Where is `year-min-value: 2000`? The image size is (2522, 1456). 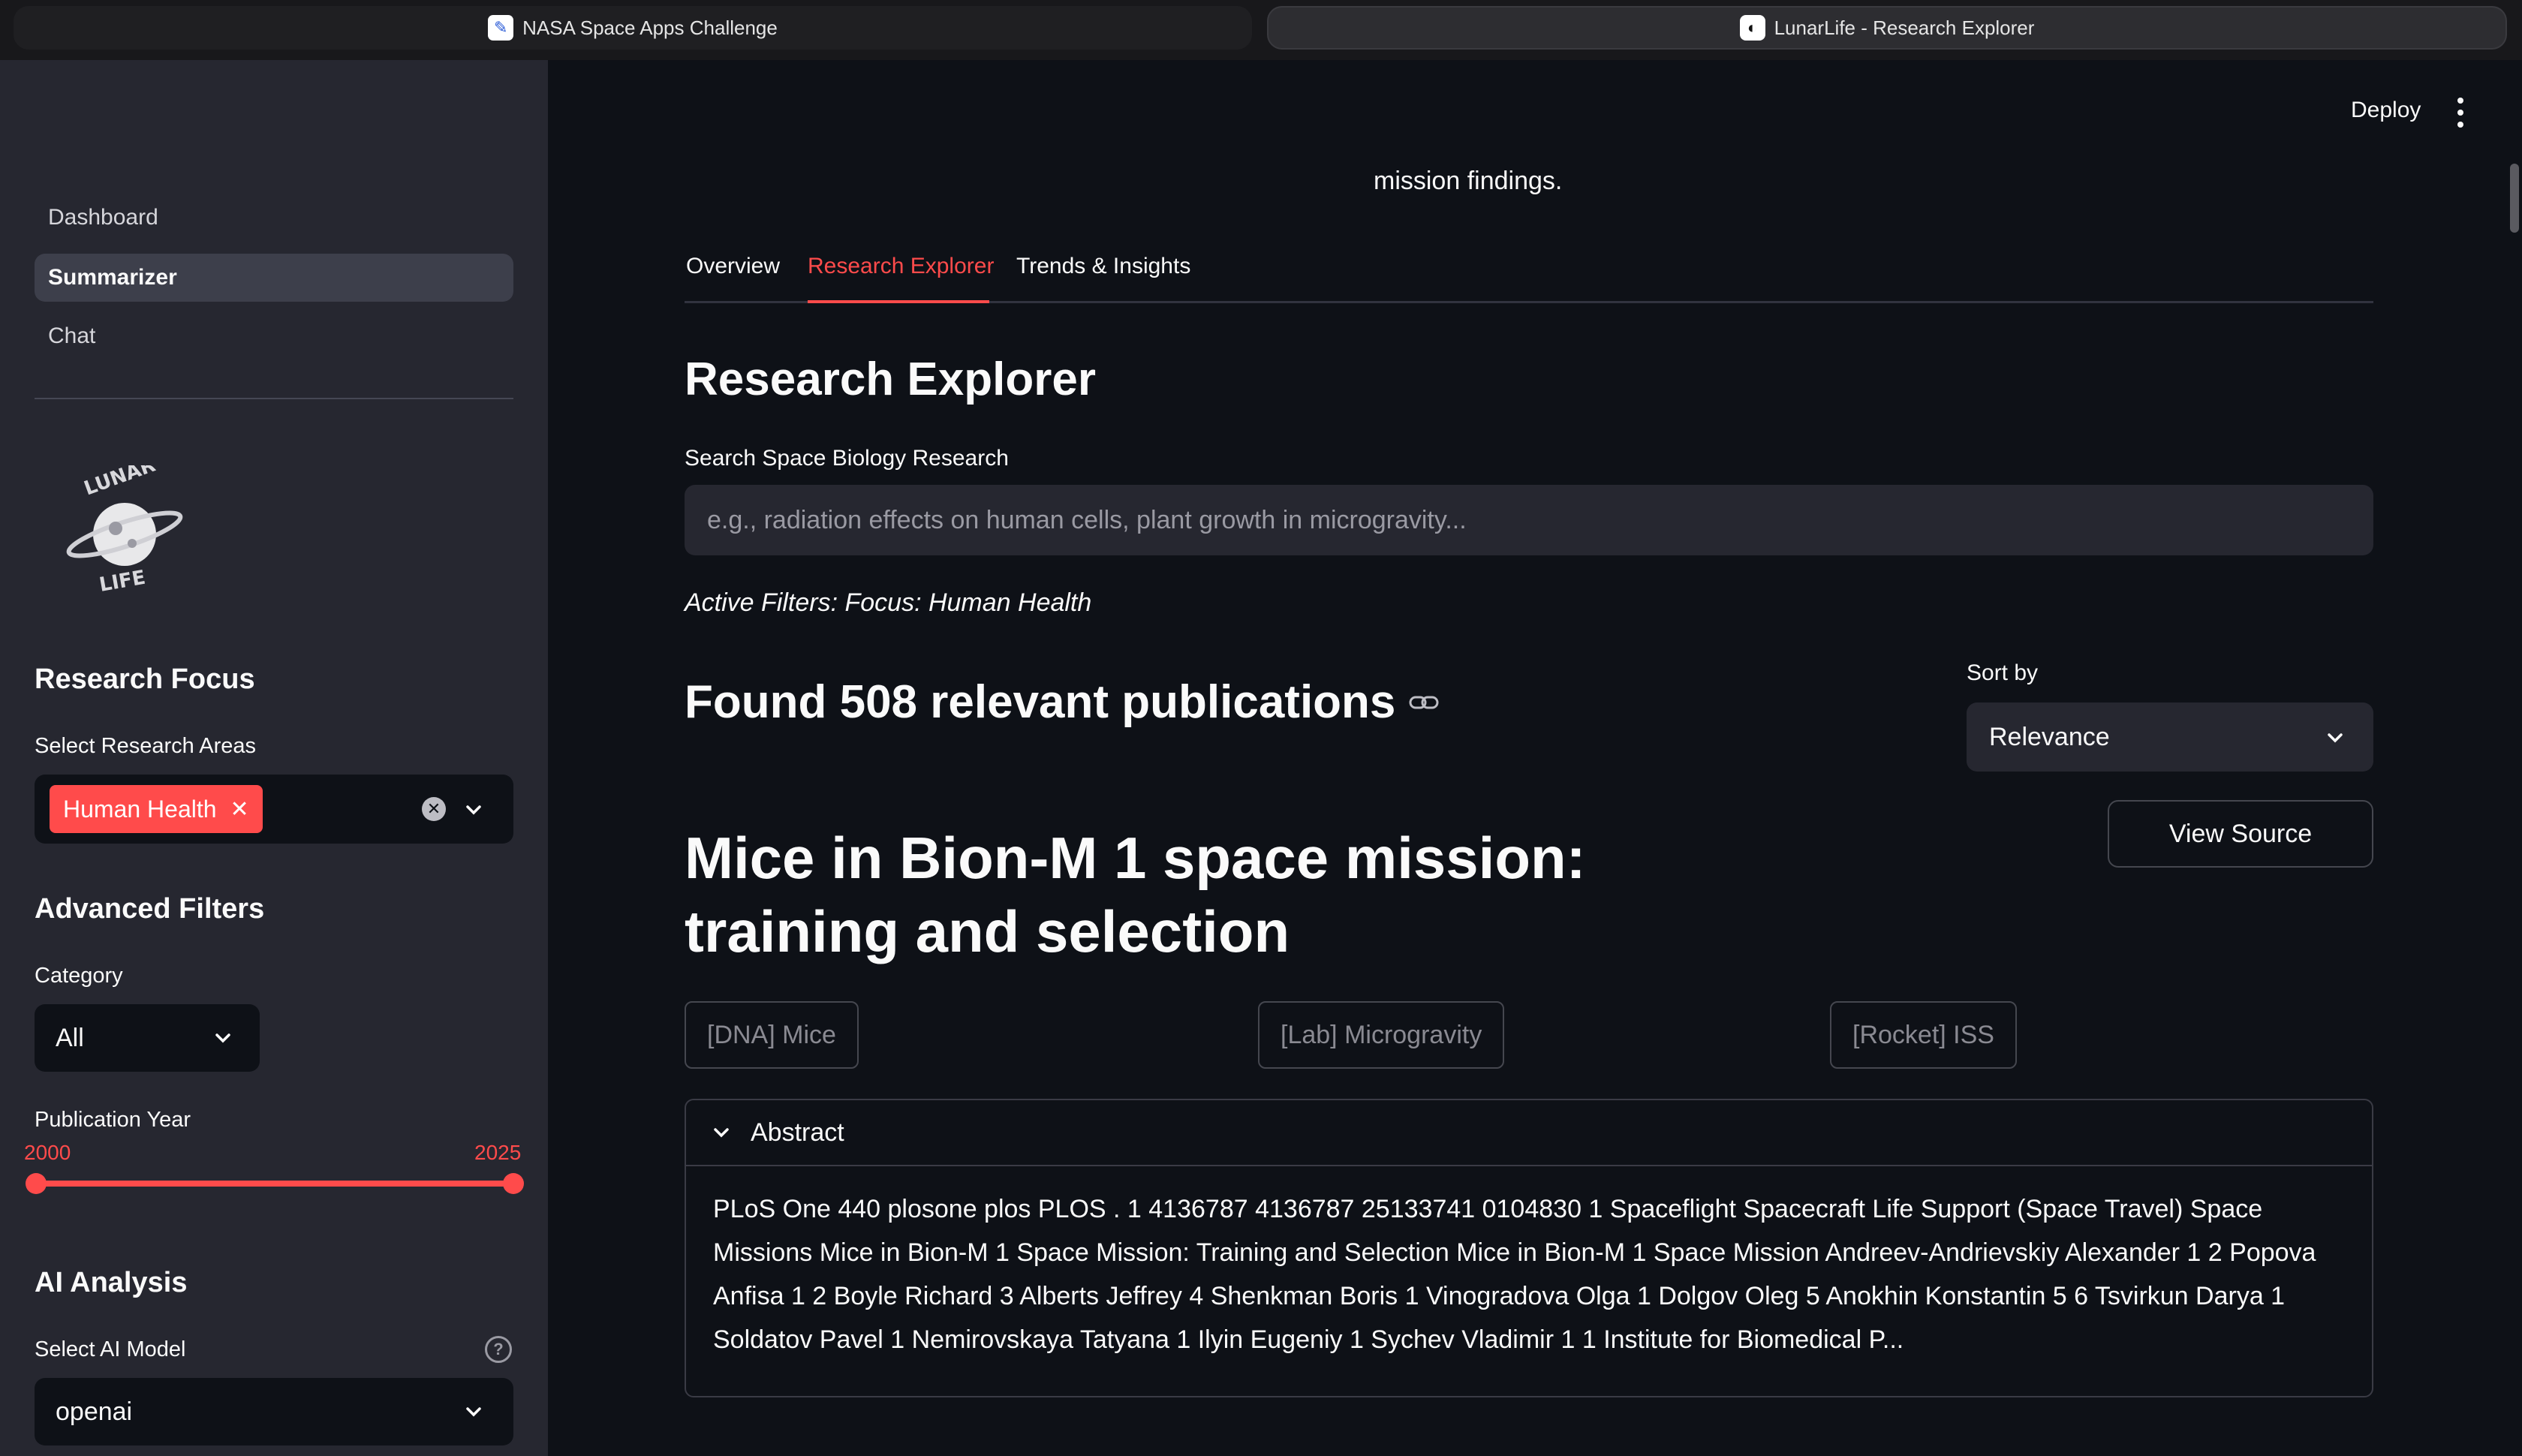 year-min-value: 2000 is located at coordinates (47, 1152).